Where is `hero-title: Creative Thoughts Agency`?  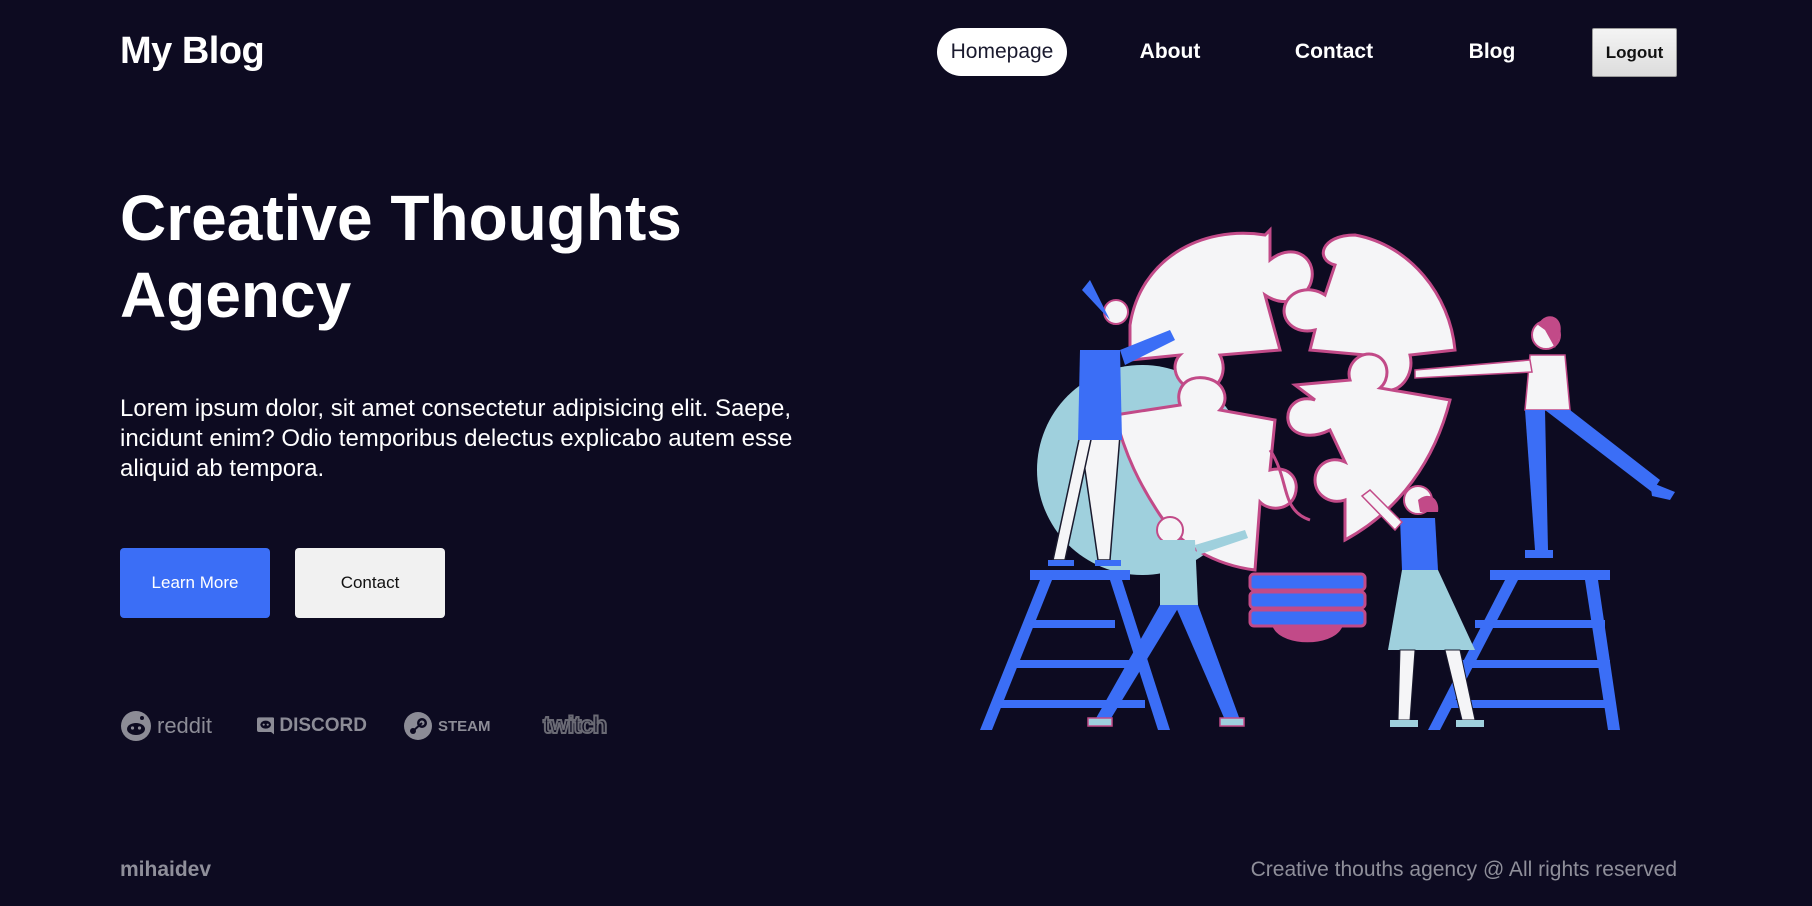 hero-title: Creative Thoughts Agency is located at coordinates (401, 256).